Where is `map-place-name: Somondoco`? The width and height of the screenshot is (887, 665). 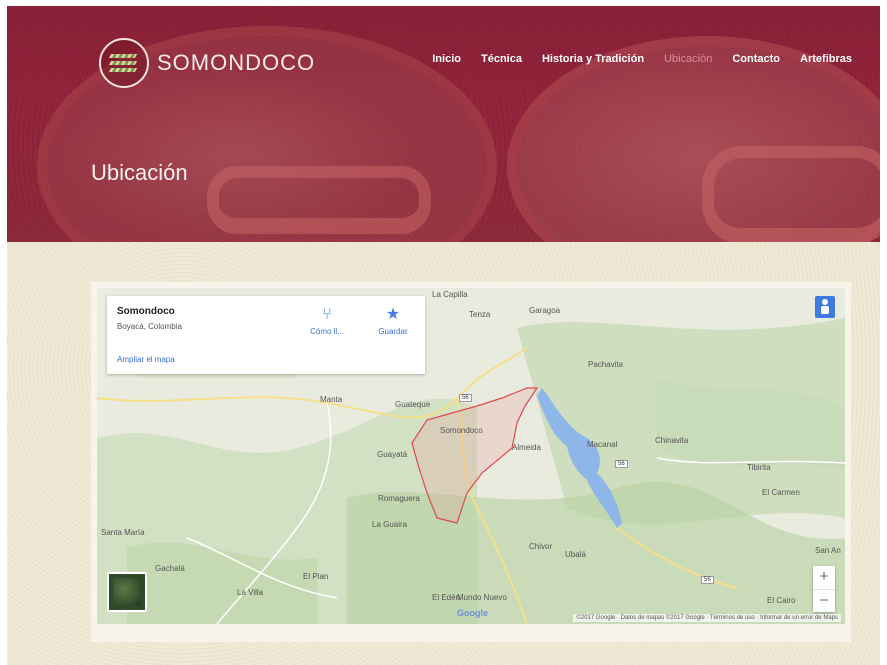
map-place-name: Somondoco is located at coordinates (146, 311).